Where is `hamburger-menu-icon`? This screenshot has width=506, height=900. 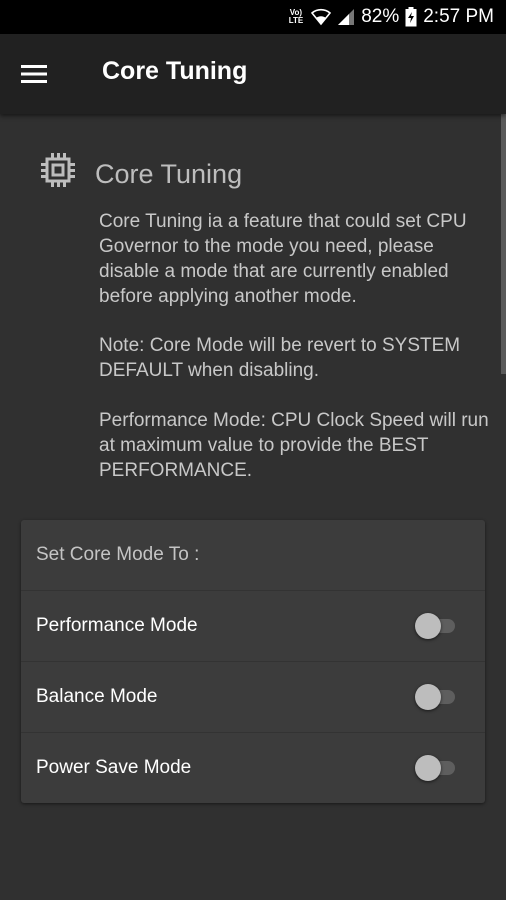 hamburger-menu-icon is located at coordinates (34, 74).